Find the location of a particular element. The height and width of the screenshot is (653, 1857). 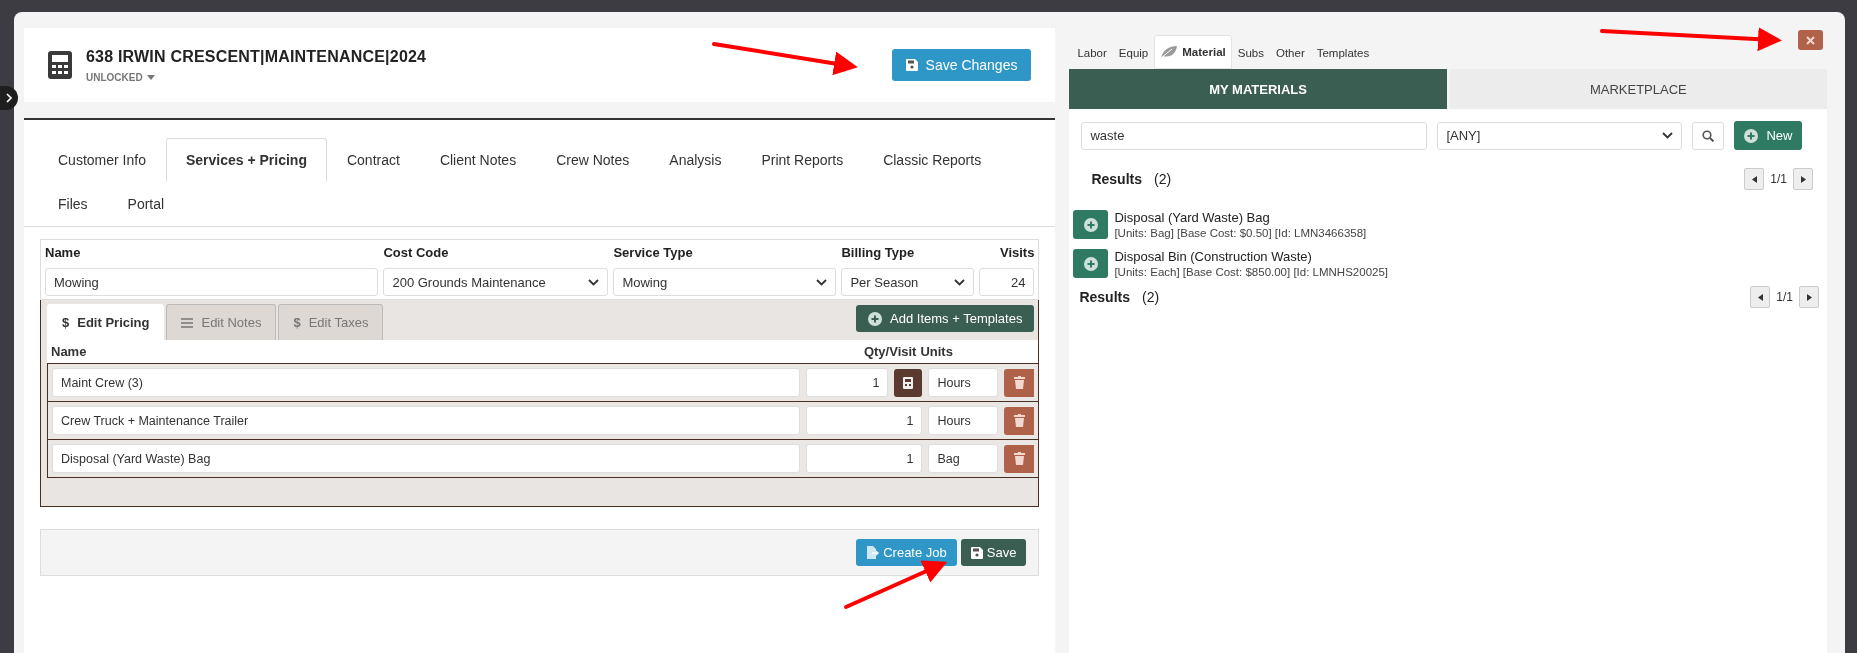

search-icon is located at coordinates (1708, 135).